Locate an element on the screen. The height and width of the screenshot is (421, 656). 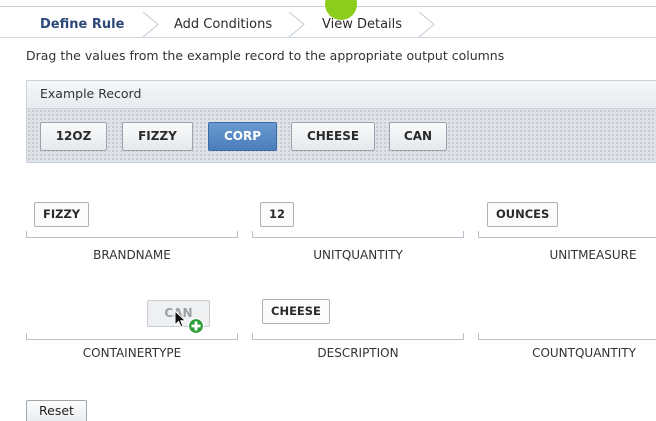
column-value-unitquantity: 12 is located at coordinates (277, 214).